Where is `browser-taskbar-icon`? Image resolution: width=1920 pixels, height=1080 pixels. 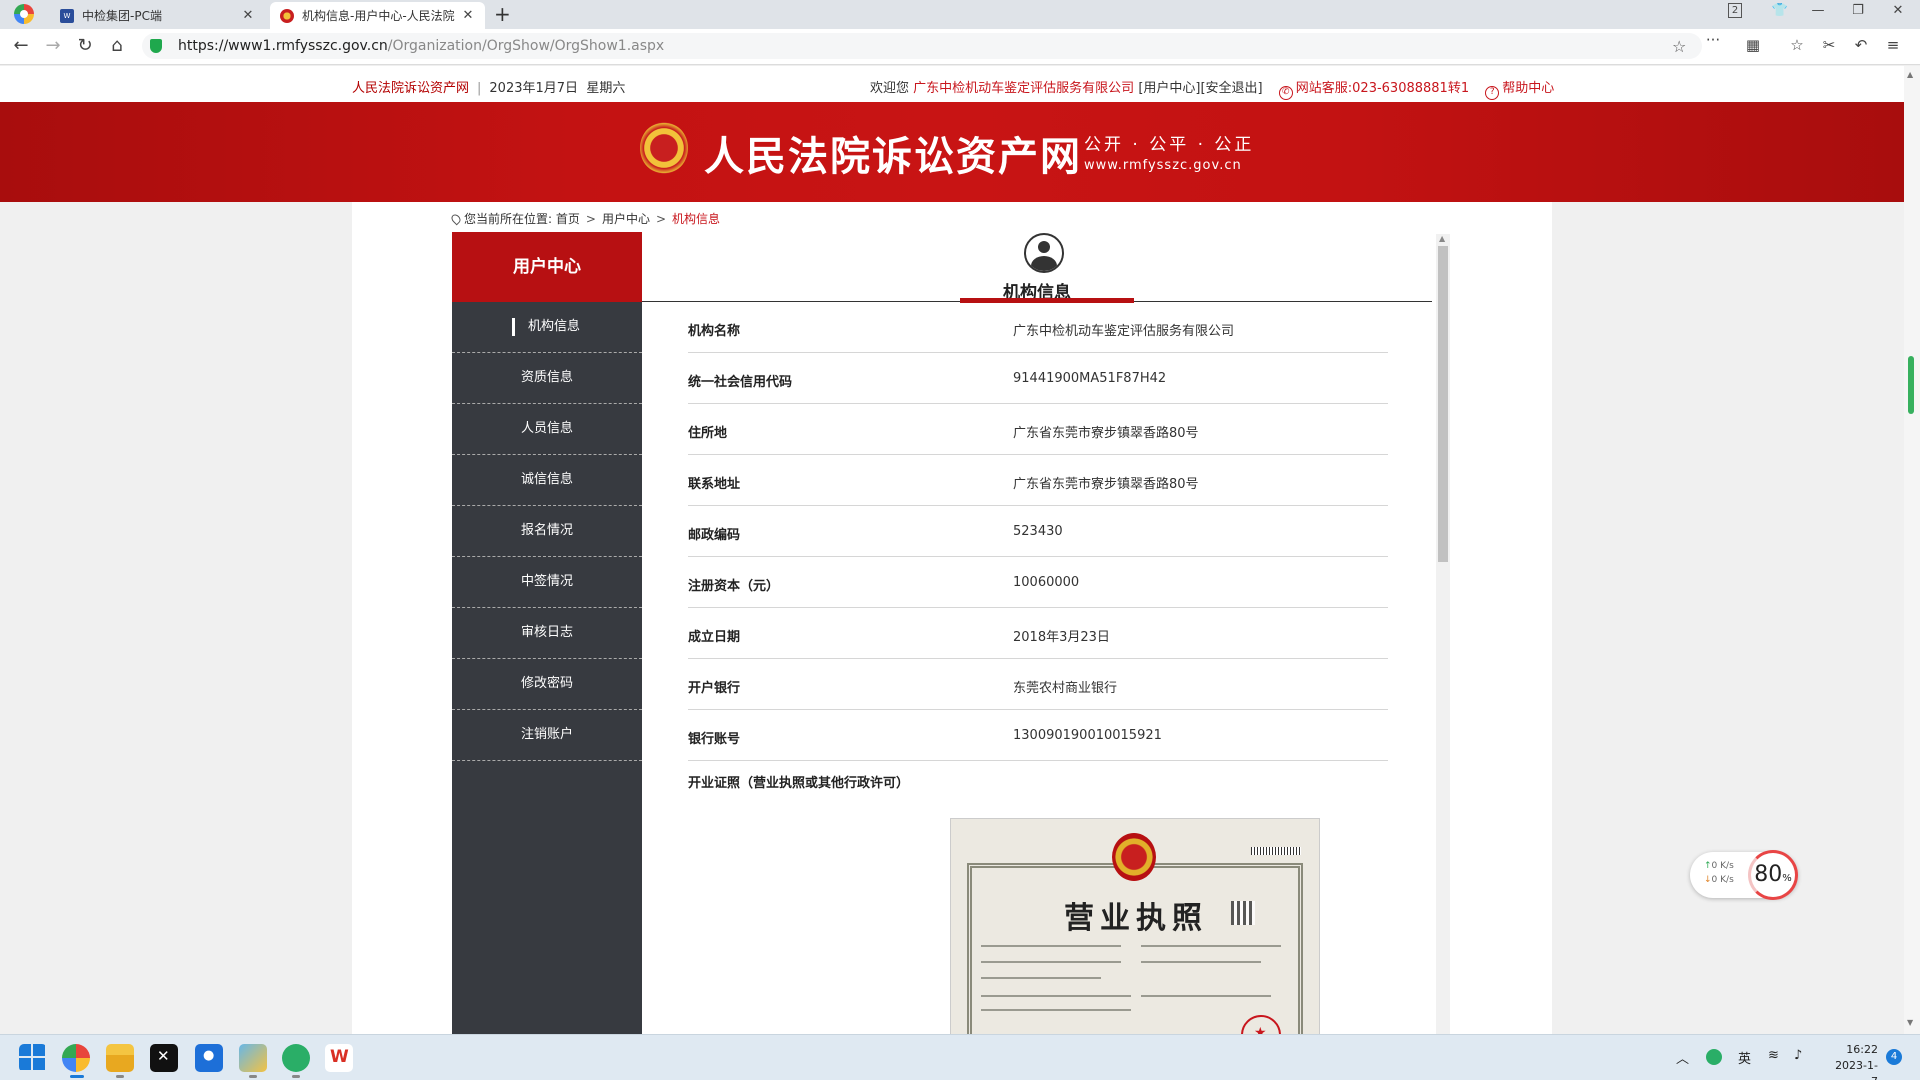 browser-taskbar-icon is located at coordinates (76, 1058).